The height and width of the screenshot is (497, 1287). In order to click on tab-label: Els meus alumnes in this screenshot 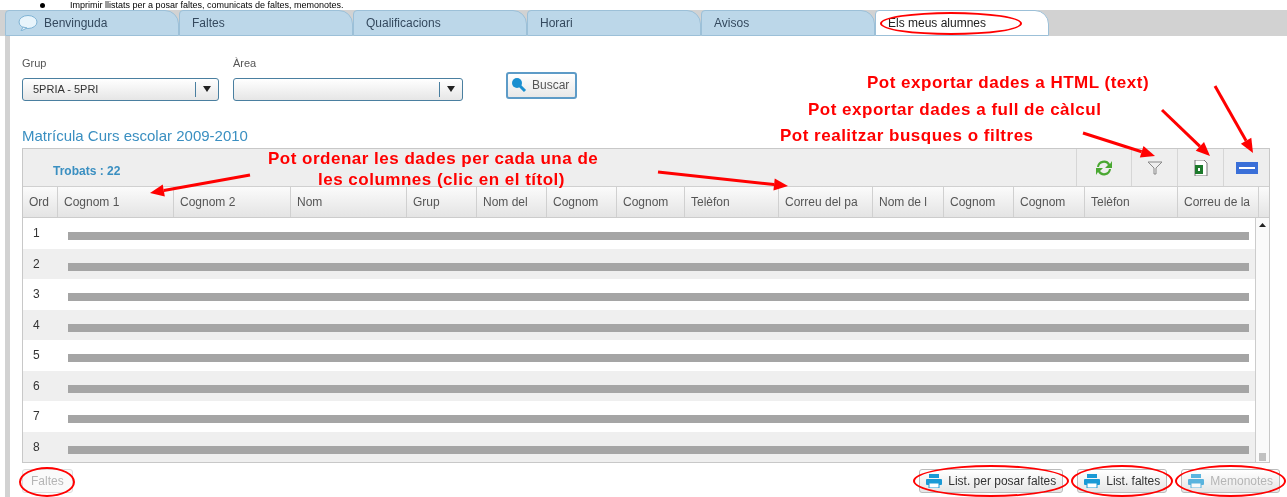, I will do `click(937, 23)`.